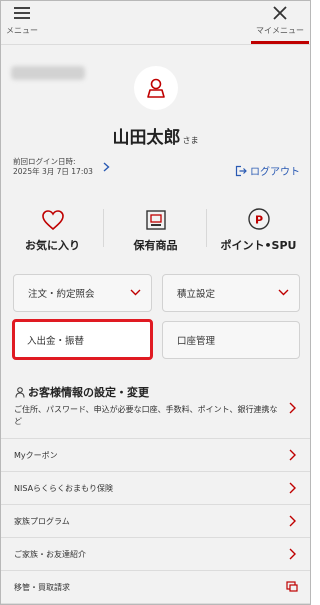  I want to click on deposit-transfer-label: 入出金・振替, so click(56, 341).